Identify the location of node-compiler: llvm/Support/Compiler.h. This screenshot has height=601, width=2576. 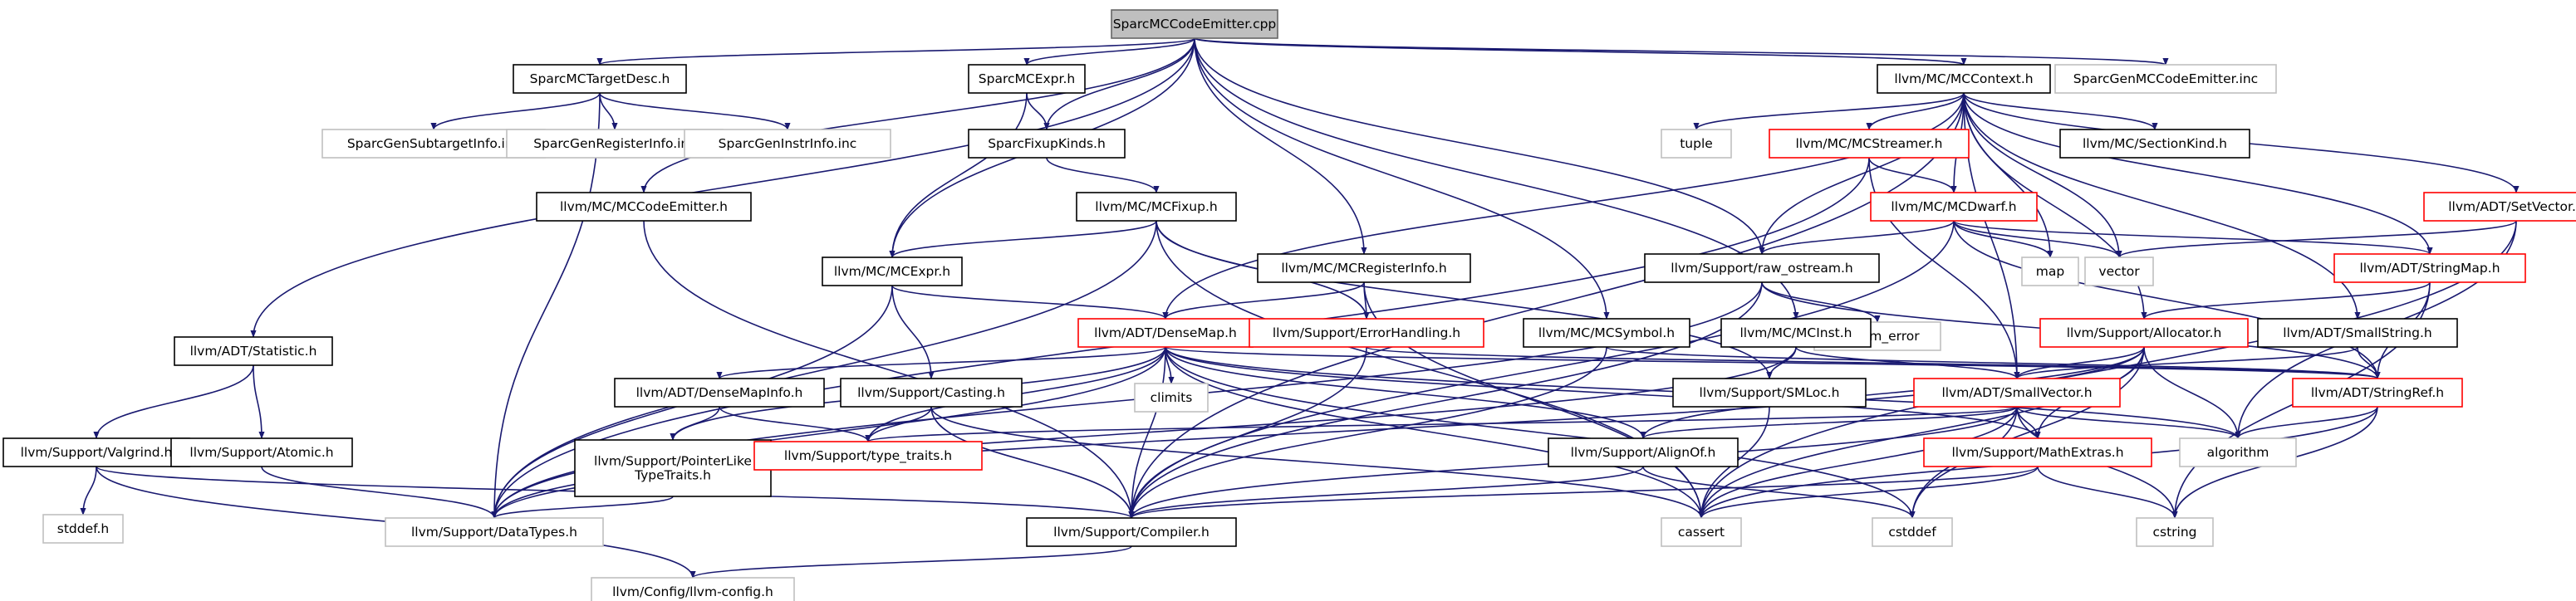
(1131, 532).